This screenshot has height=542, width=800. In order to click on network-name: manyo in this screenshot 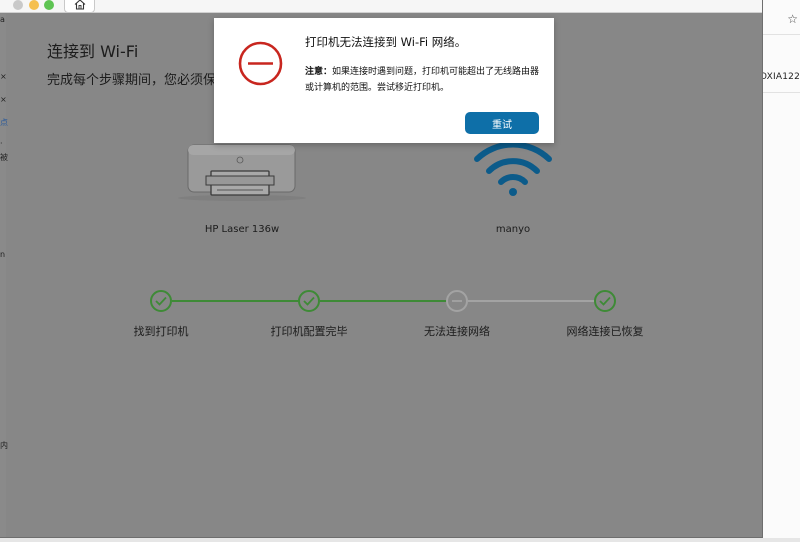, I will do `click(513, 229)`.